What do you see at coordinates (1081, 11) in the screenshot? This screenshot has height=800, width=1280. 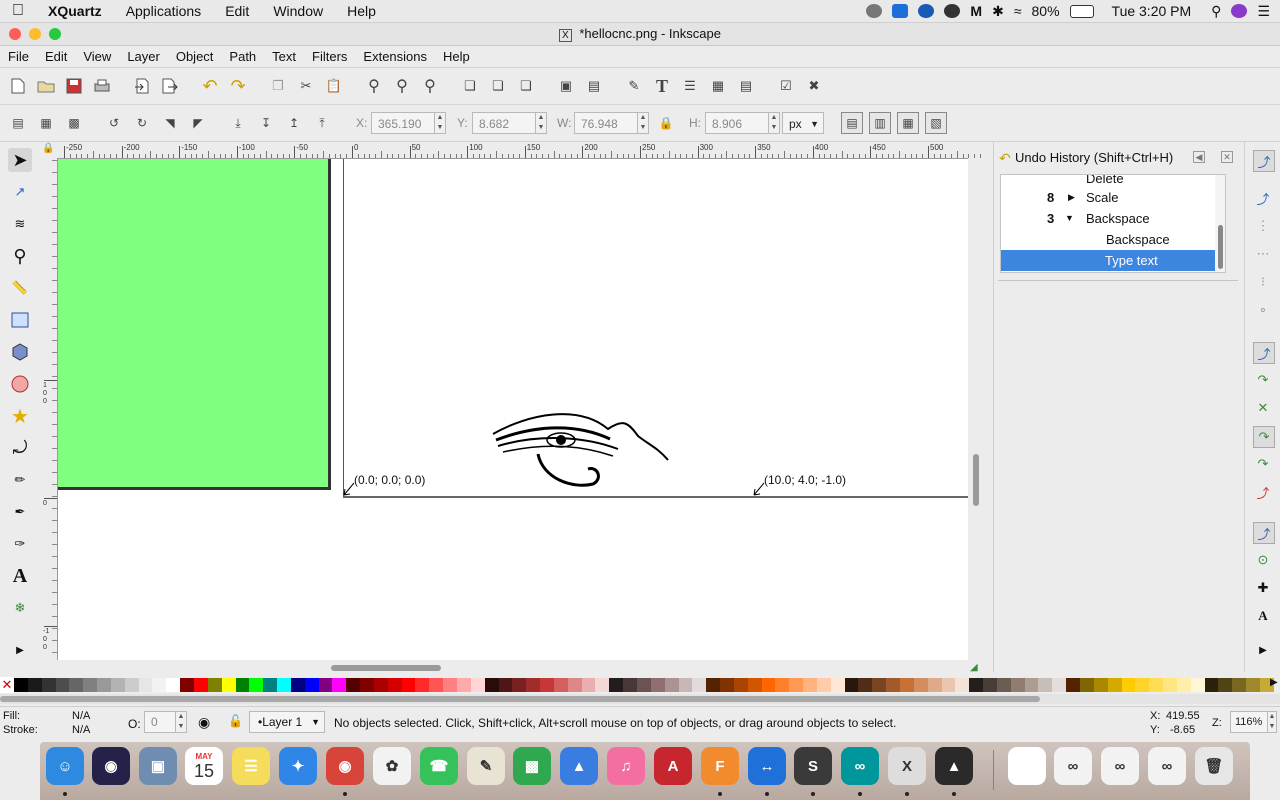 I see `battery-icon` at bounding box center [1081, 11].